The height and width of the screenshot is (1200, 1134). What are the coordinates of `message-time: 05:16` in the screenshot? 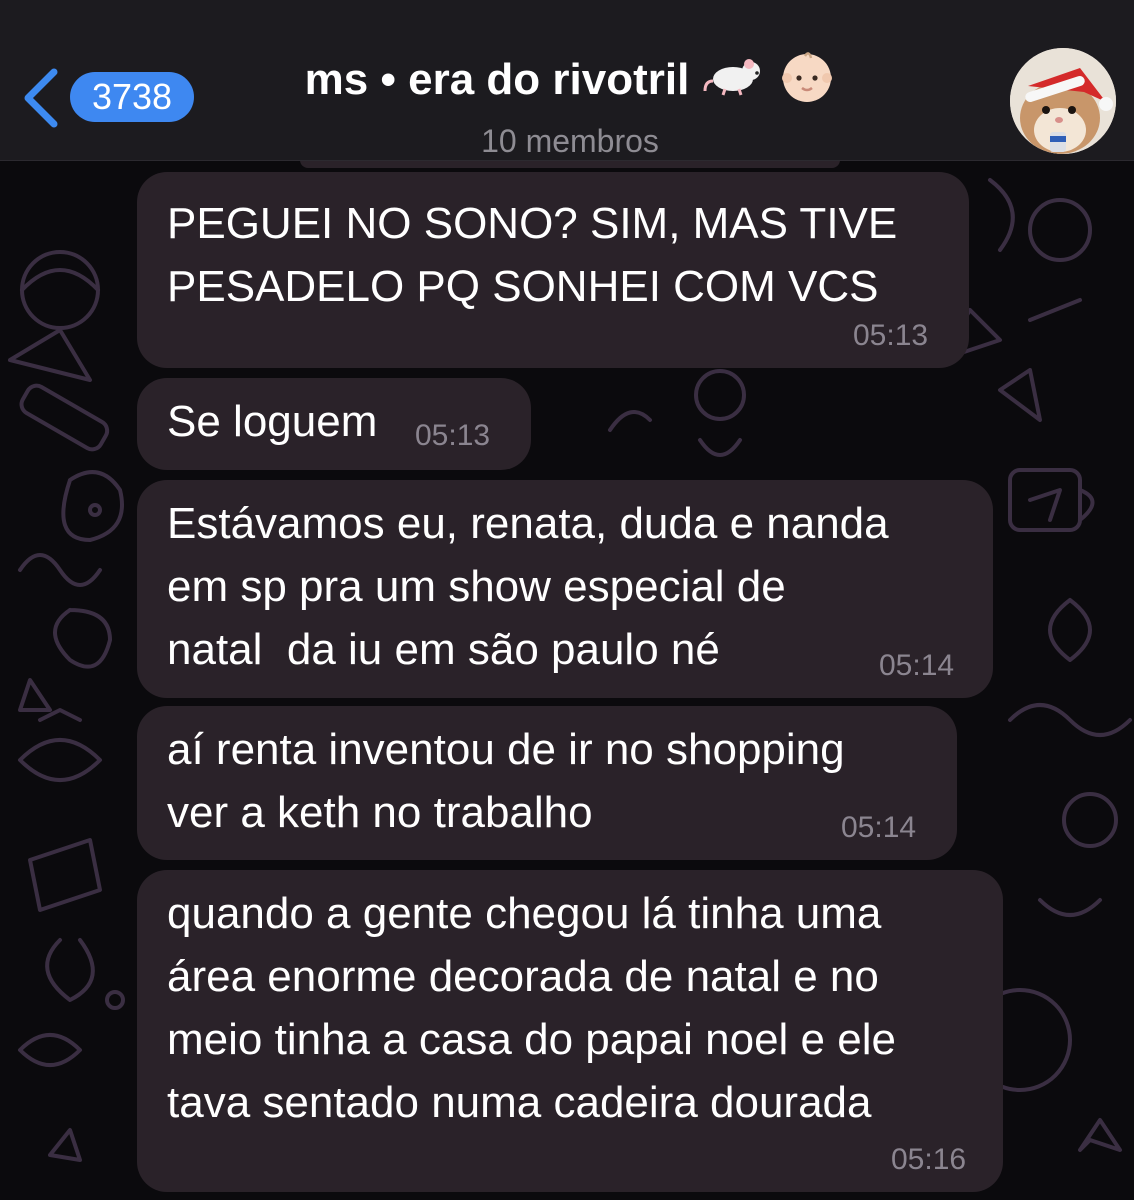 It's located at (929, 1159).